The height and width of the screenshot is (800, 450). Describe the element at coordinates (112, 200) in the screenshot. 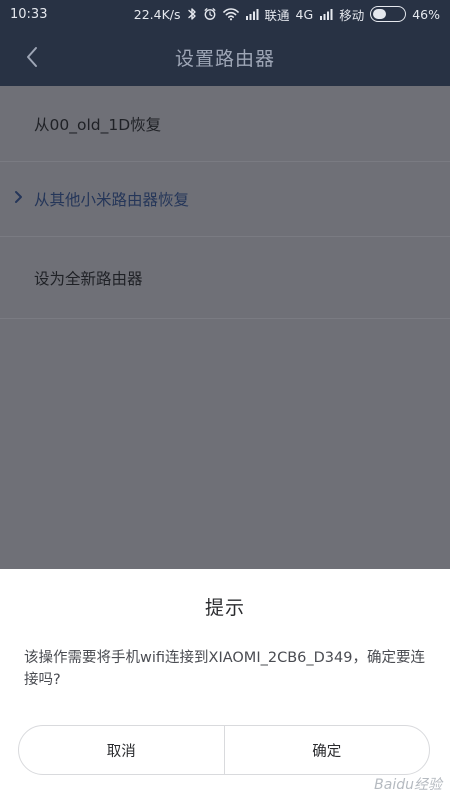

I see `option-label: 从其他小米路由器恢复` at that location.